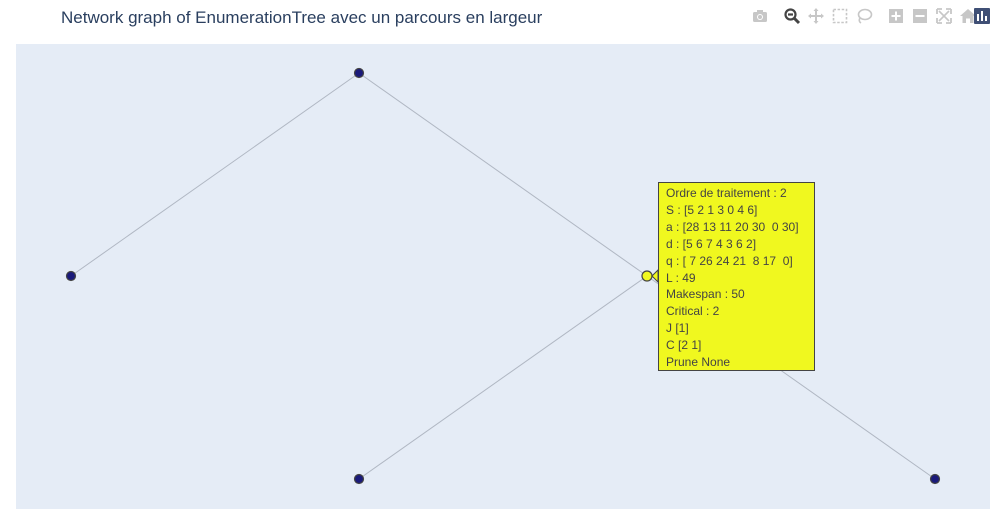 Image resolution: width=1001 pixels, height=520 pixels. I want to click on zoom-icon, so click(792, 16).